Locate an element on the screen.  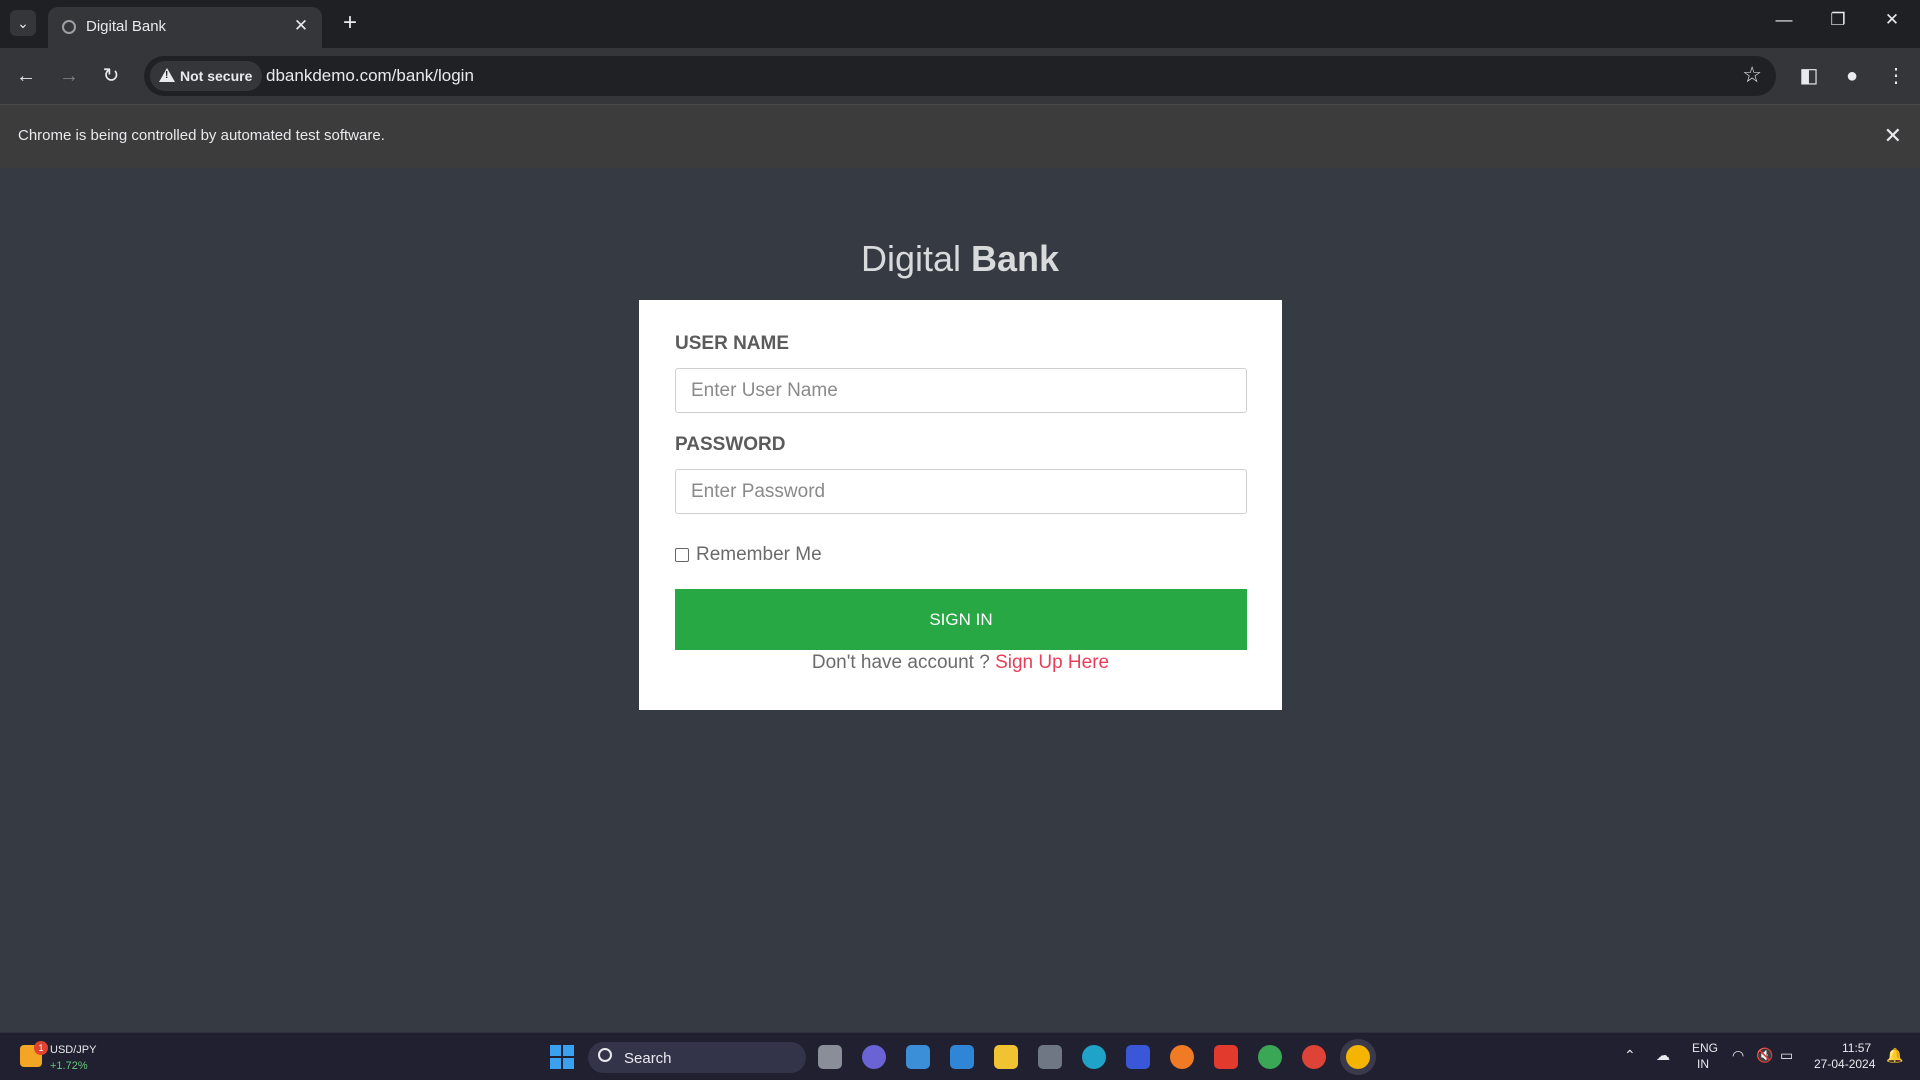
tab-close-icon: ✕ is located at coordinates (301, 26).